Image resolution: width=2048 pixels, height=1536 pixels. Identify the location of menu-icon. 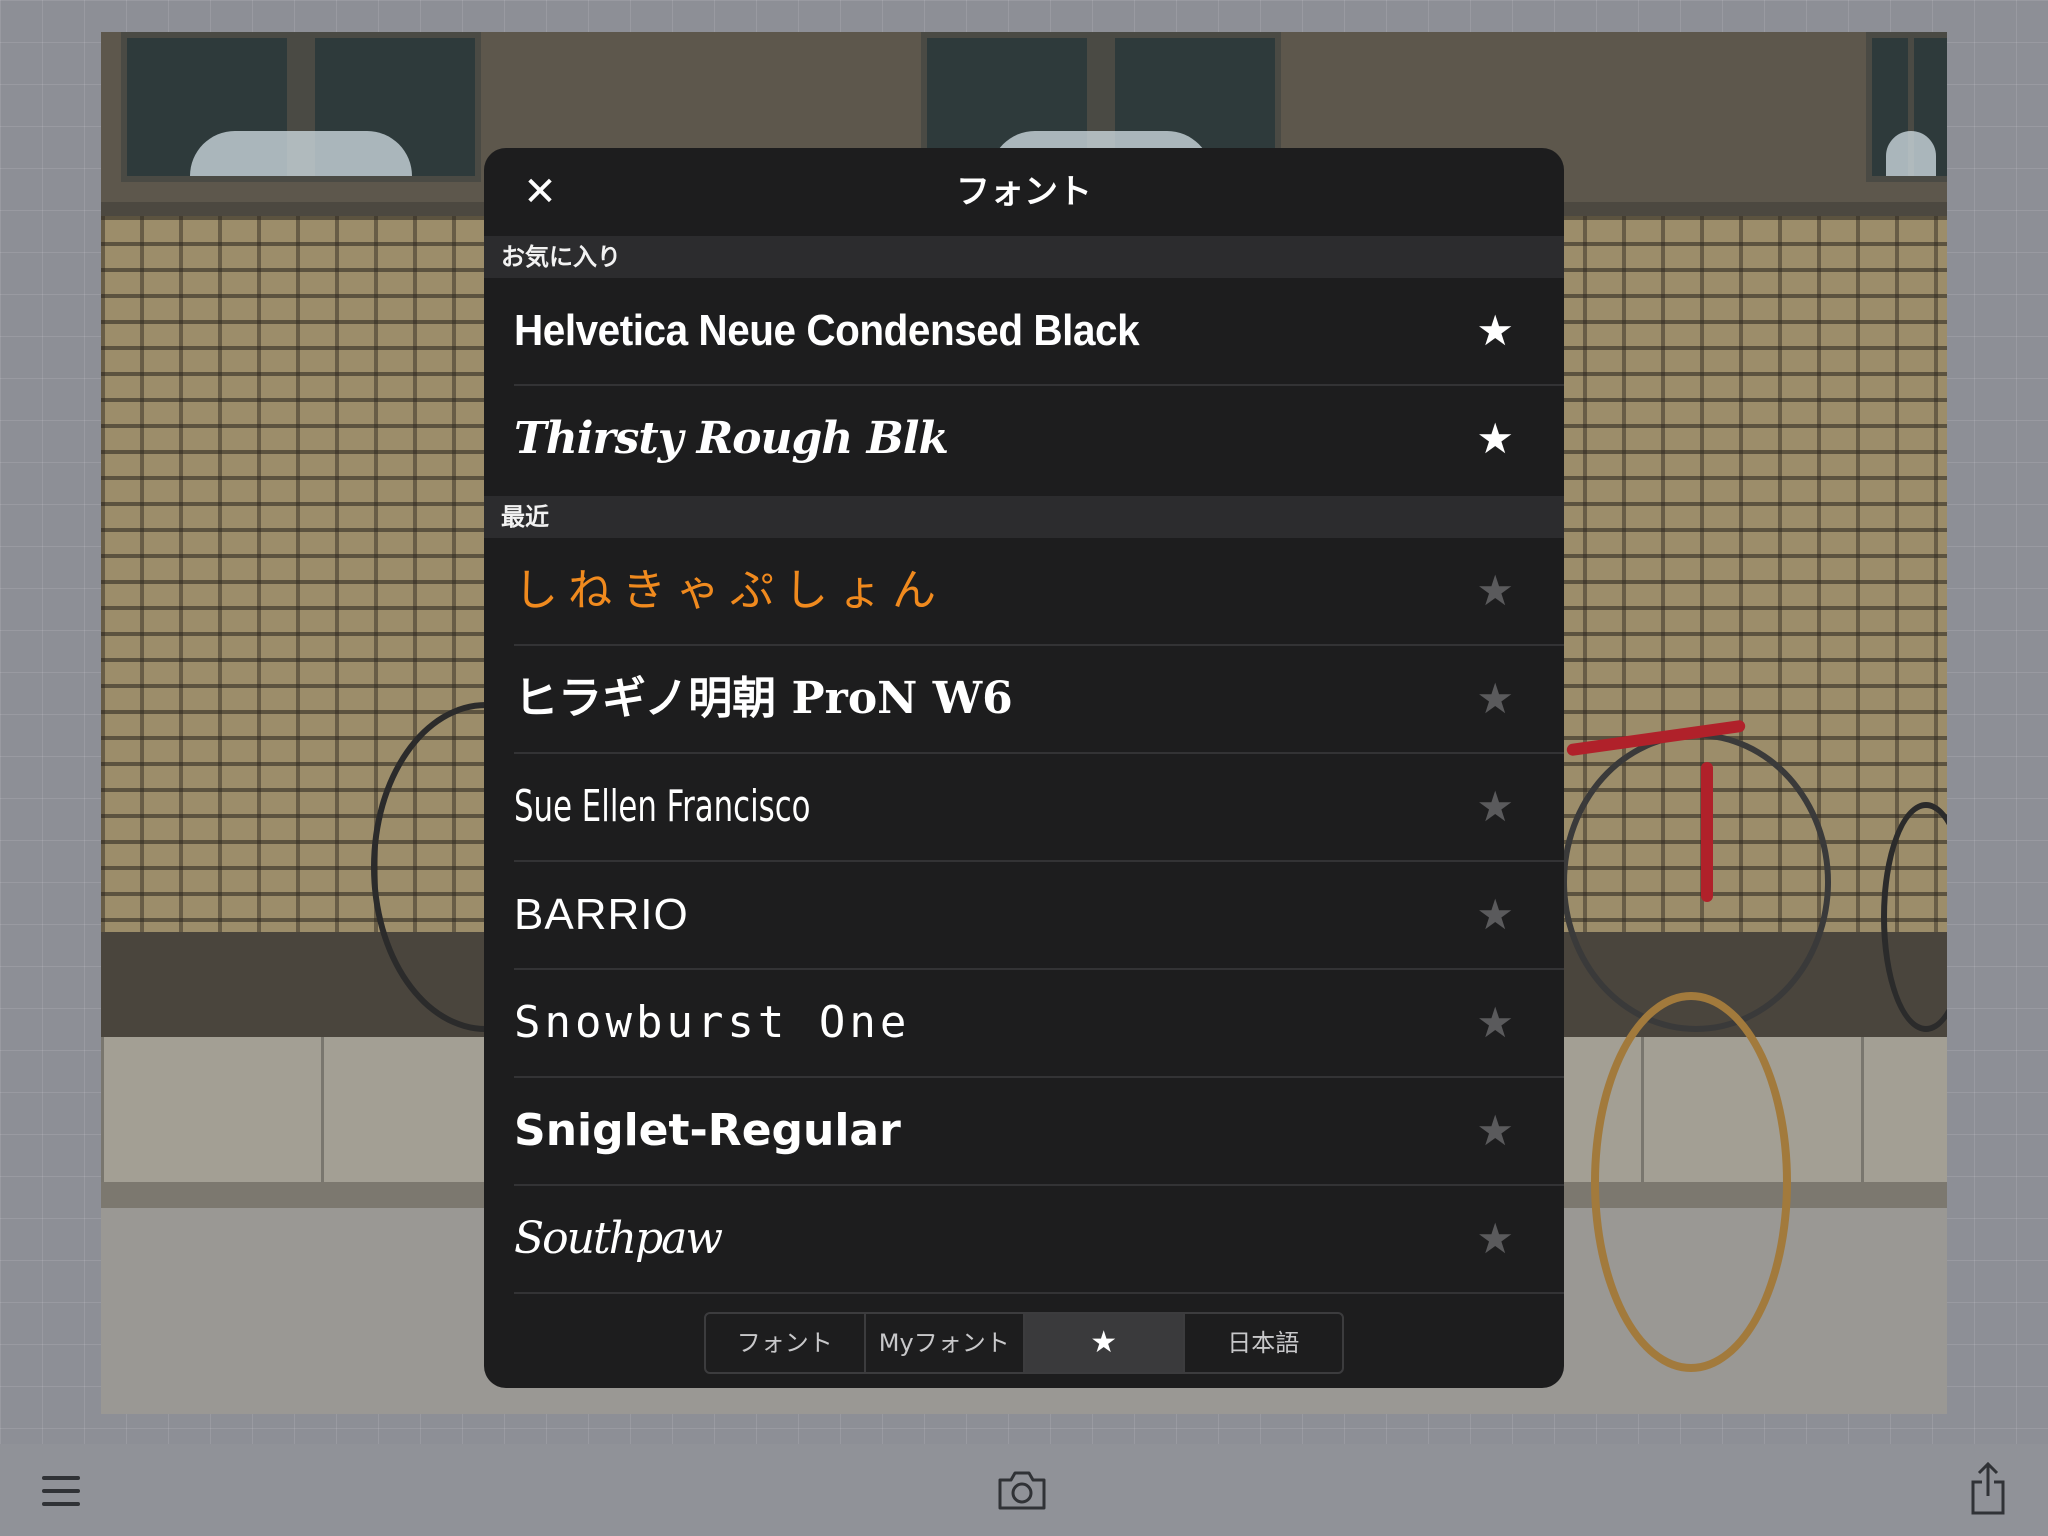
(61, 1491).